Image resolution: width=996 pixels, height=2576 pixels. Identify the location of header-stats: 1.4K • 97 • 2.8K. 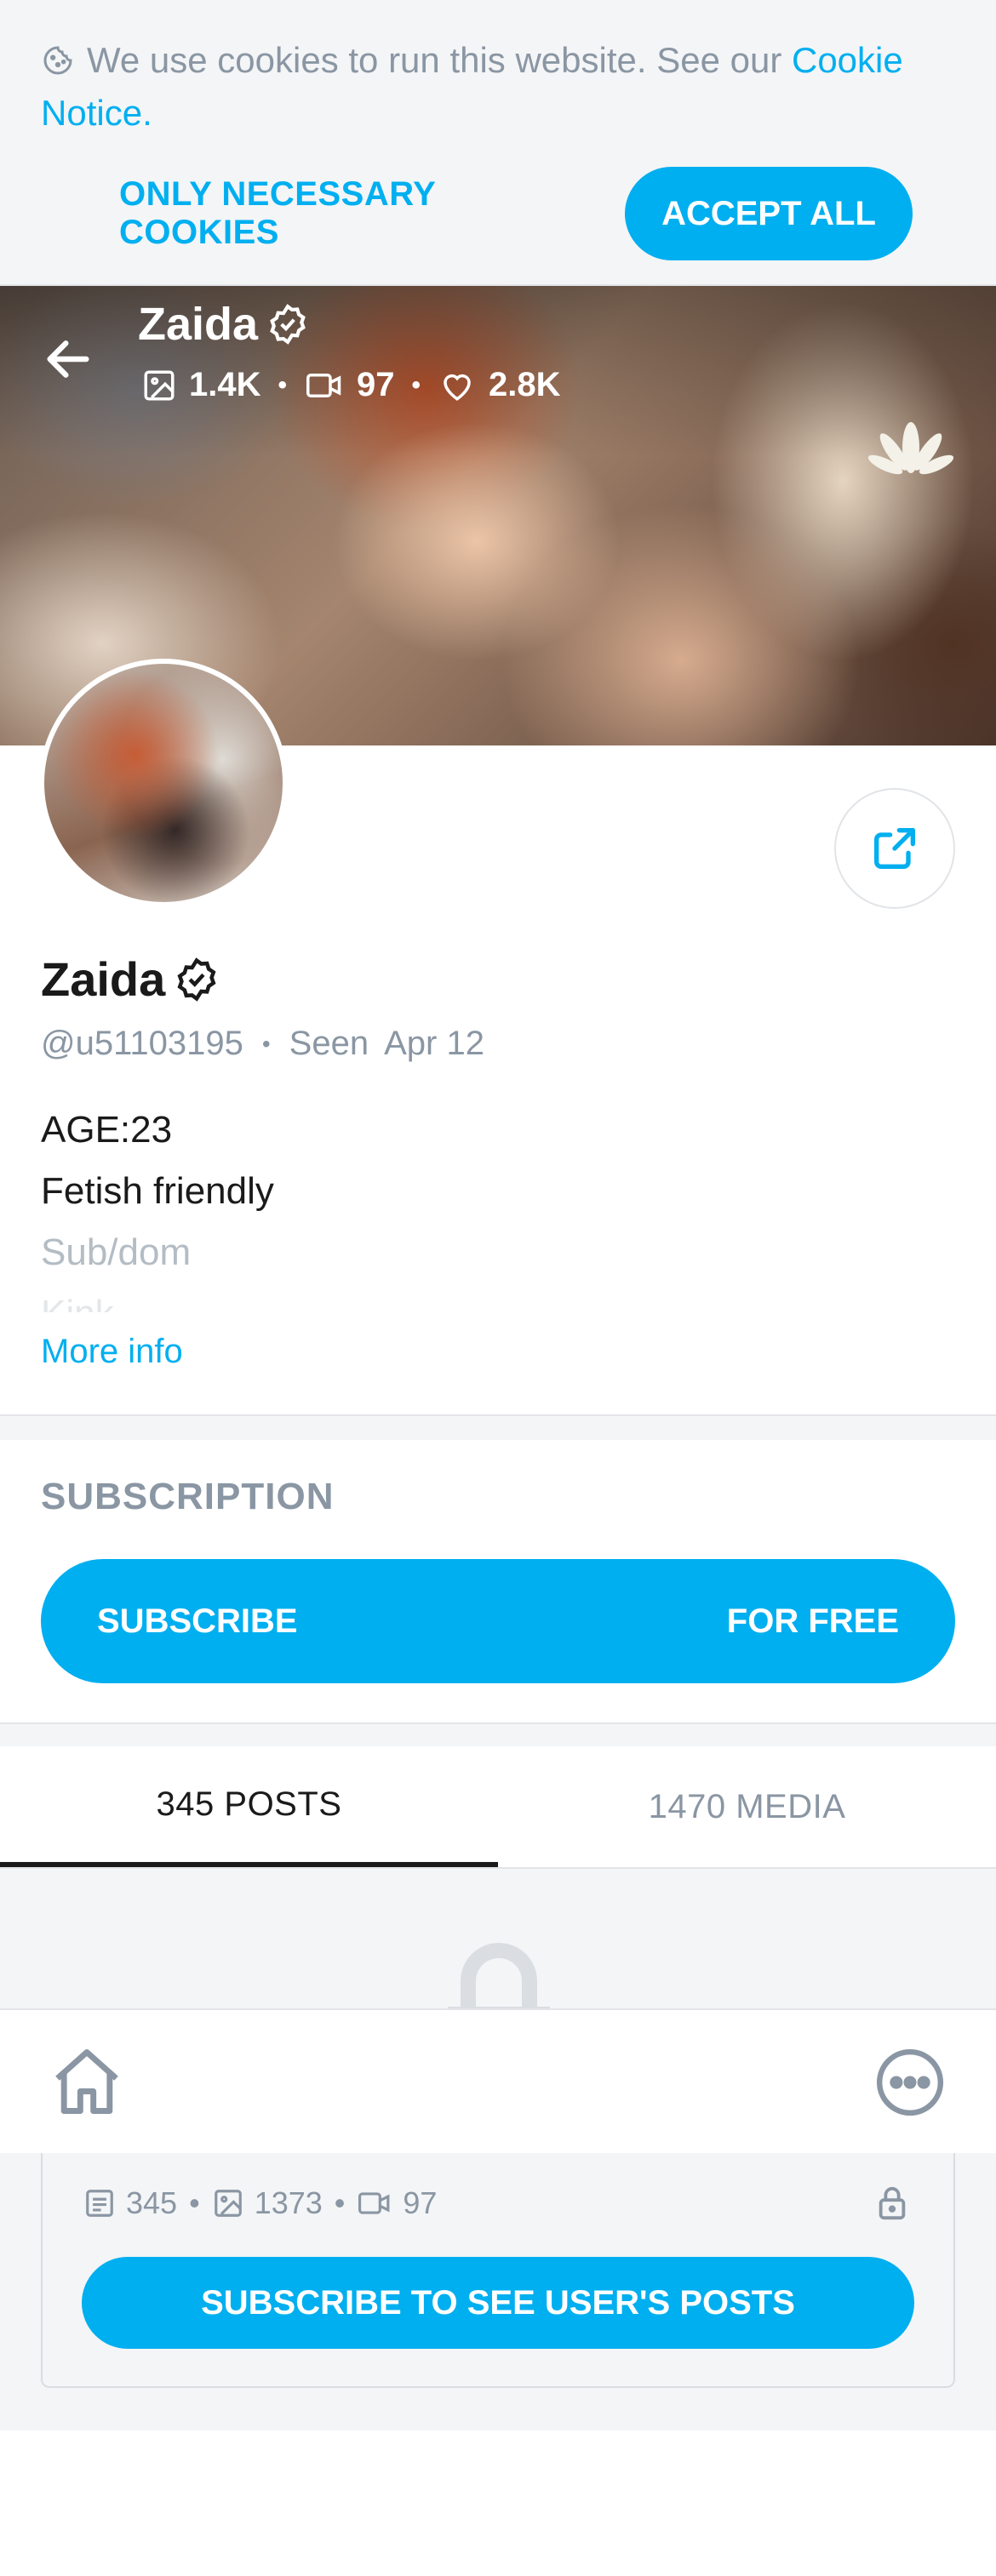
(351, 385).